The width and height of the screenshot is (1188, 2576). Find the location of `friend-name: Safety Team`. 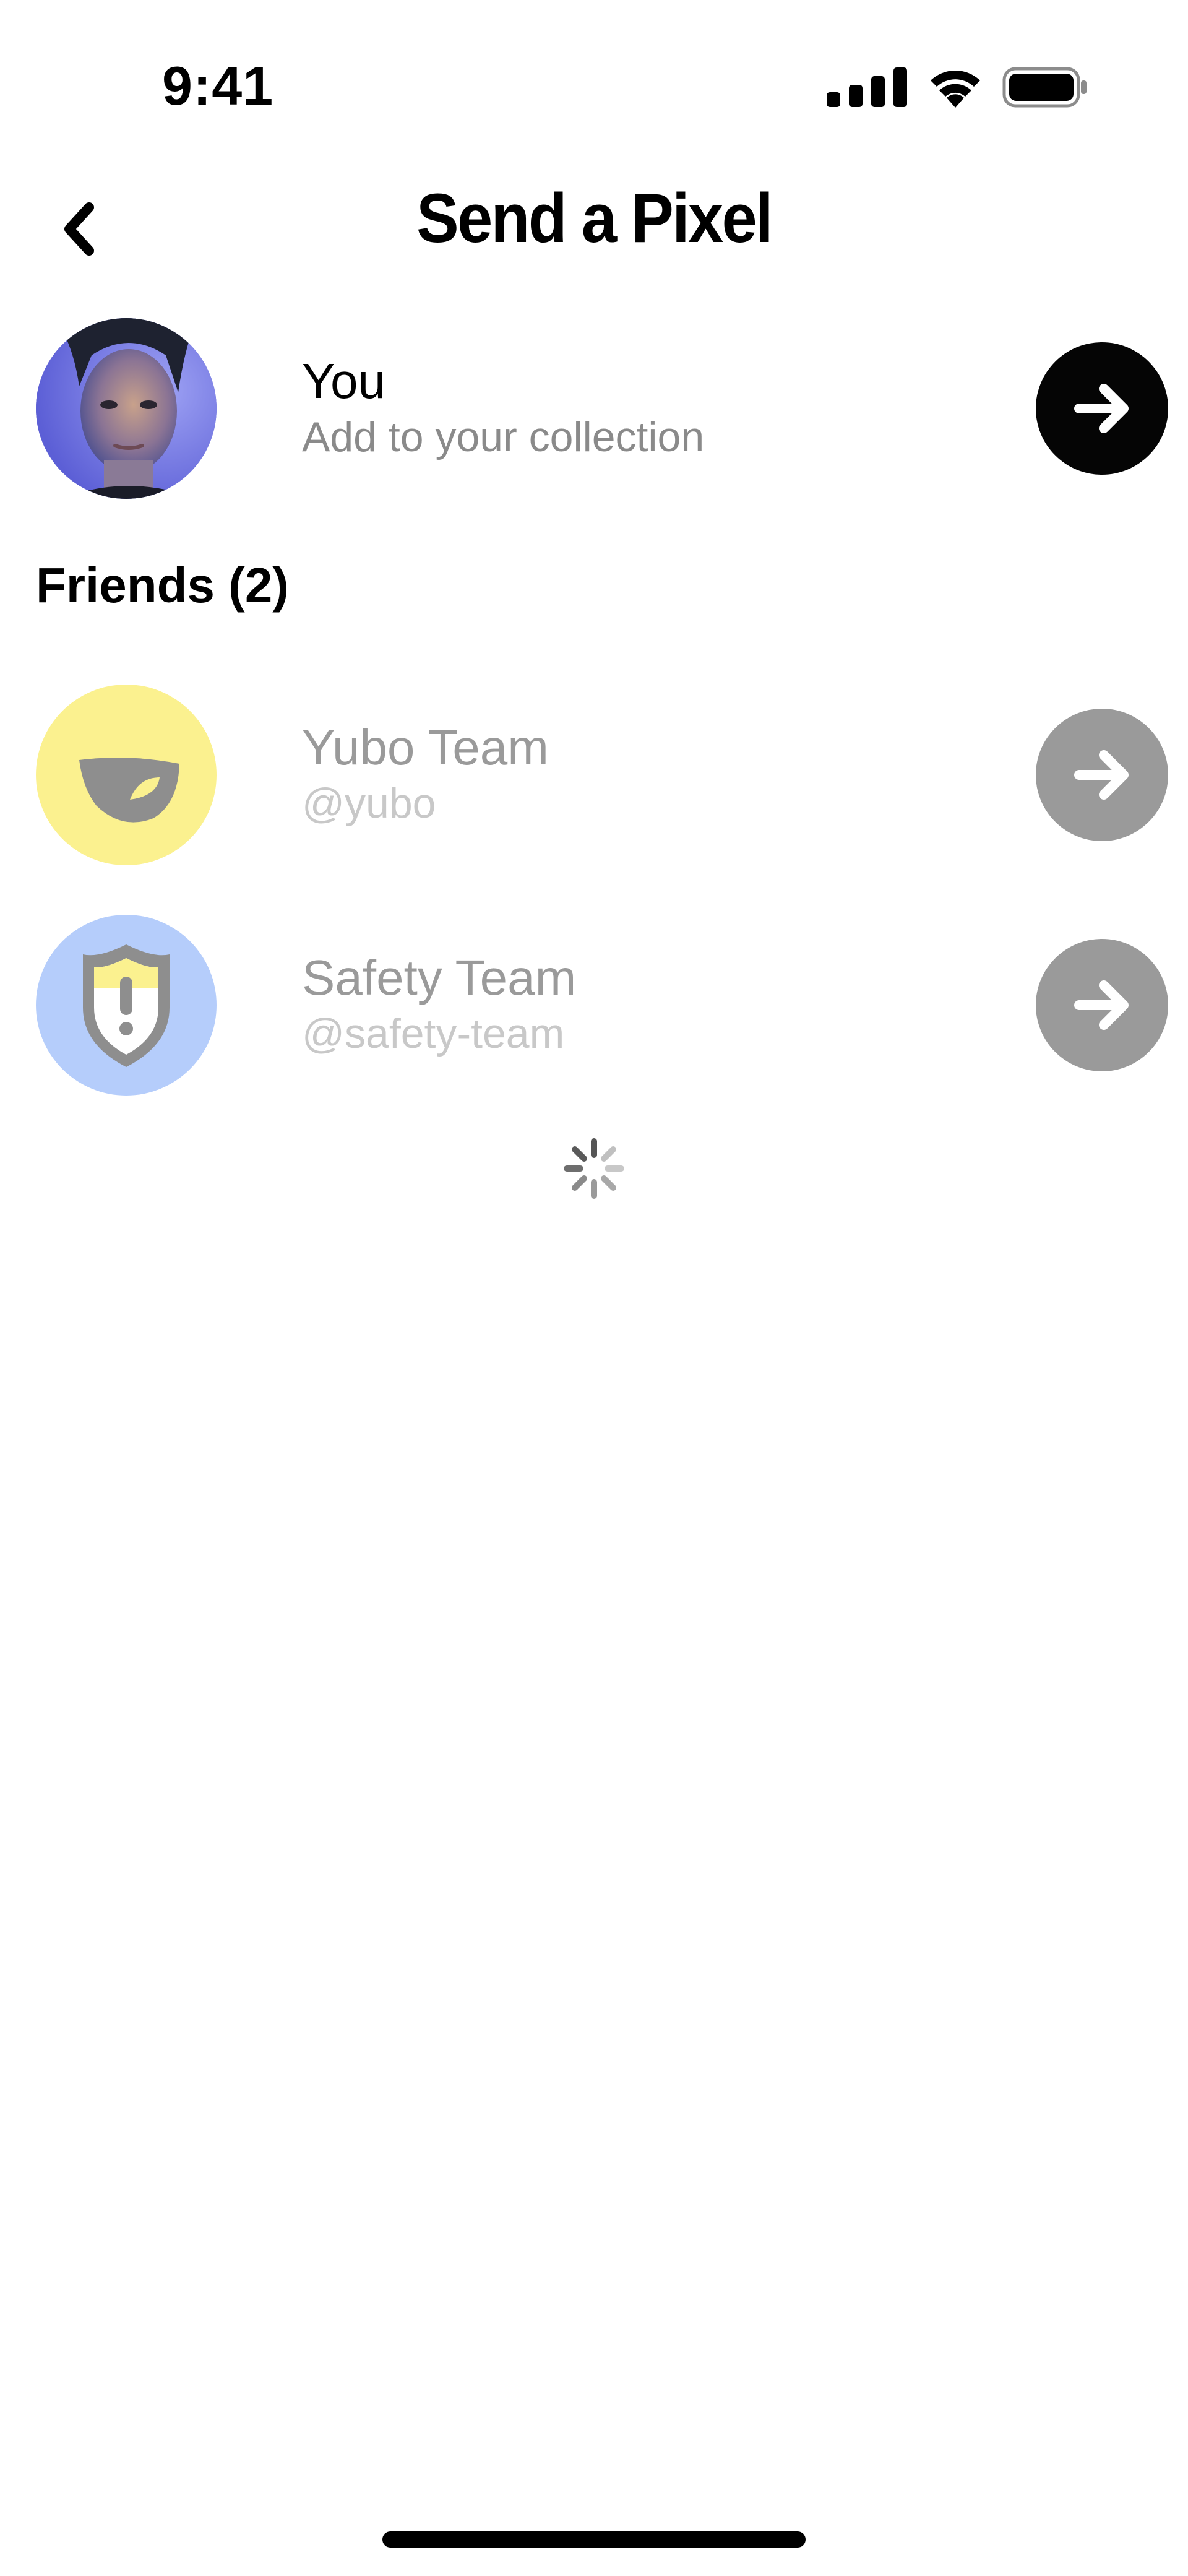

friend-name: Safety Team is located at coordinates (439, 977).